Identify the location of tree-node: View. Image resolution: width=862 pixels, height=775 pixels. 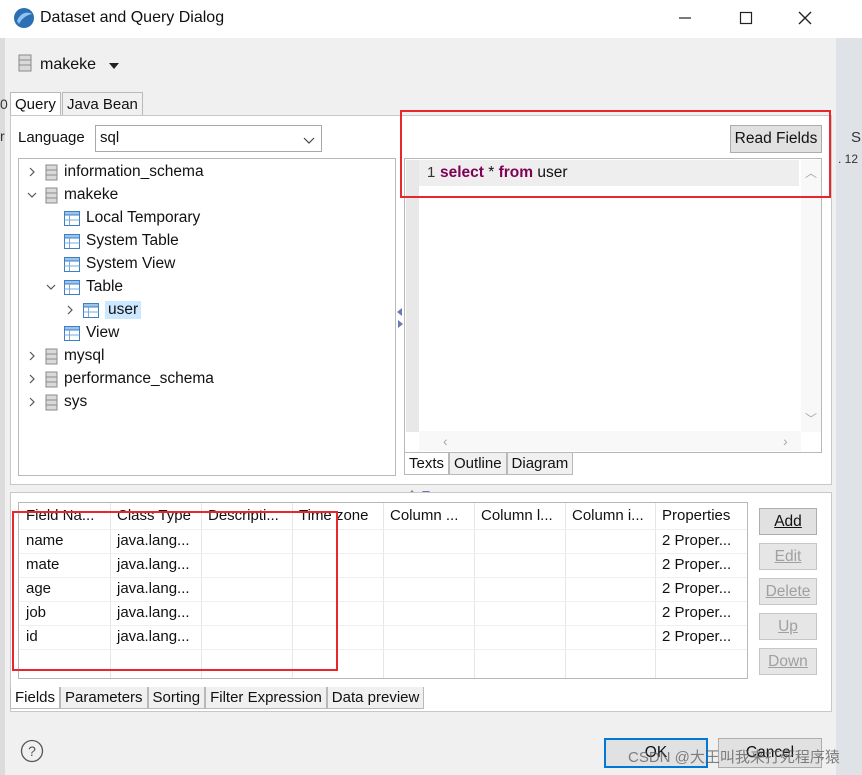
(81, 333).